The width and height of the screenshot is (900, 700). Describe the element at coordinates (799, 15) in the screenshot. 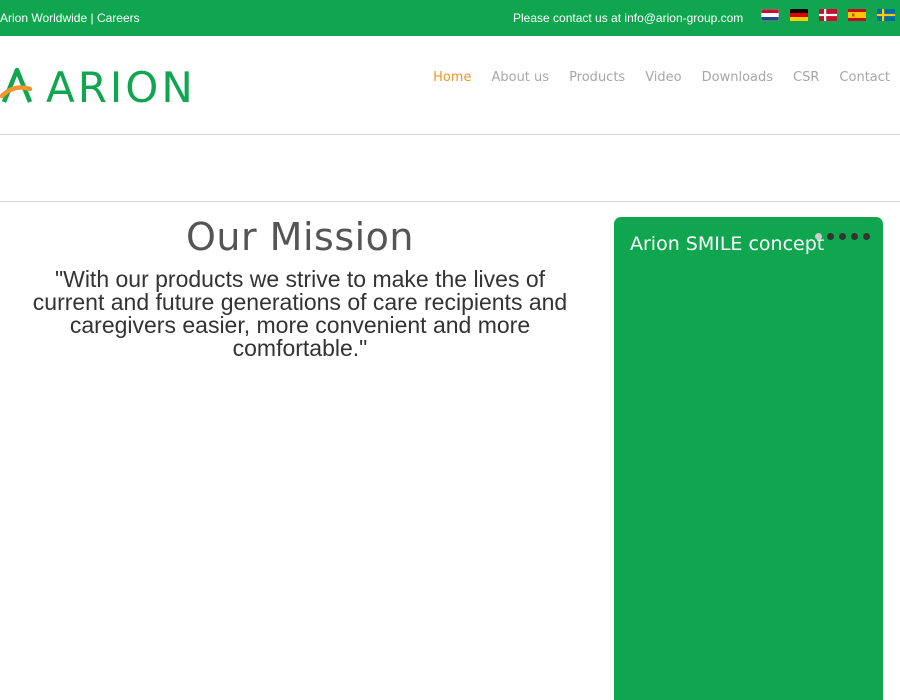

I see `flag-germany-icon` at that location.